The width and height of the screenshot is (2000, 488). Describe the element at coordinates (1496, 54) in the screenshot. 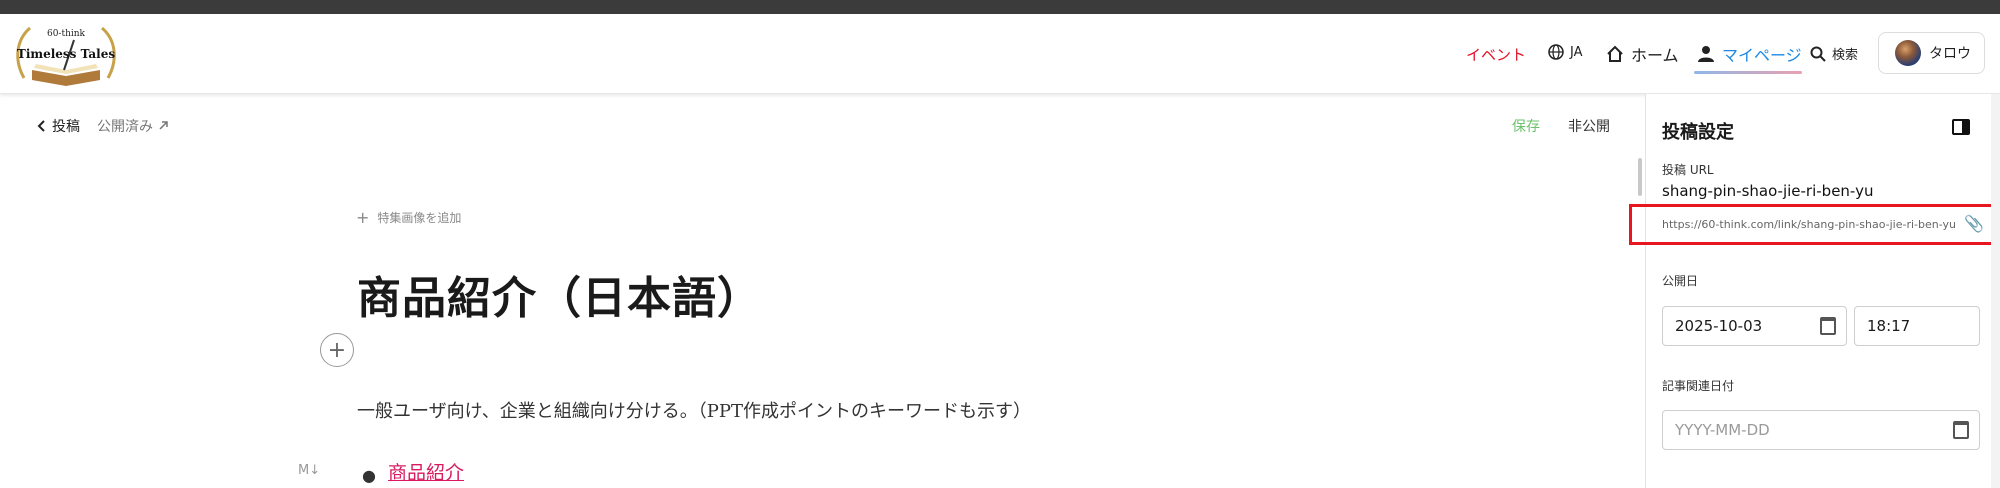

I see `nav-event: イベント` at that location.